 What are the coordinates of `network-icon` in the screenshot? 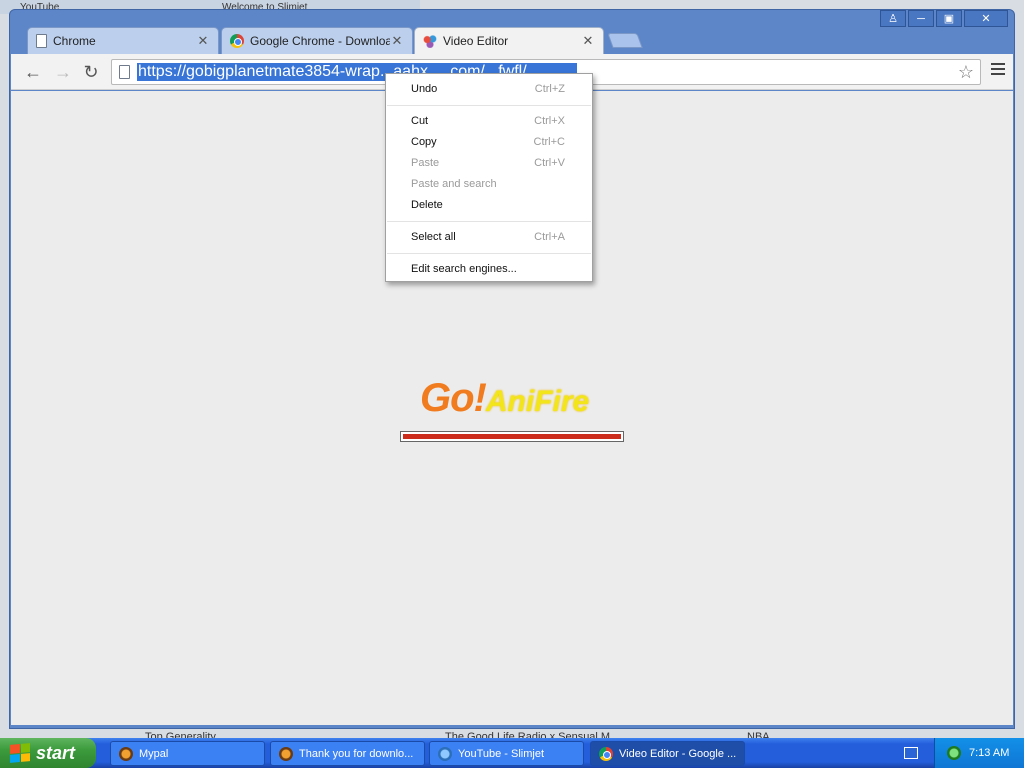 It's located at (954, 753).